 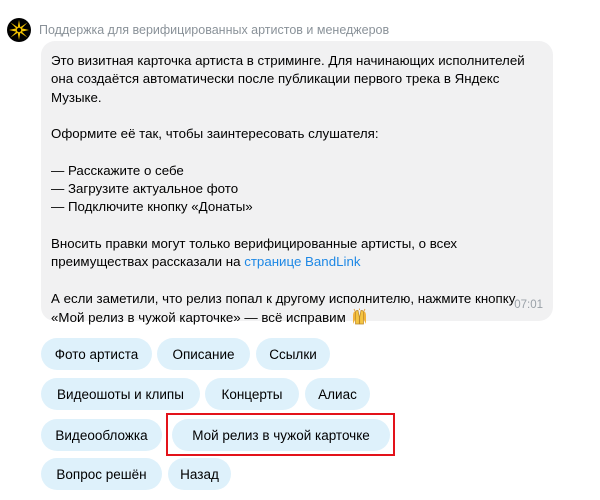 I want to click on avatar, so click(x=19, y=30).